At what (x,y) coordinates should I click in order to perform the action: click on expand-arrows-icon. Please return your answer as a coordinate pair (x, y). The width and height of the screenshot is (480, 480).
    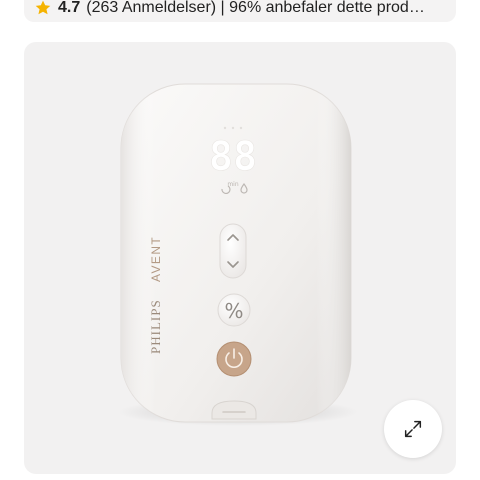
    Looking at the image, I should click on (413, 429).